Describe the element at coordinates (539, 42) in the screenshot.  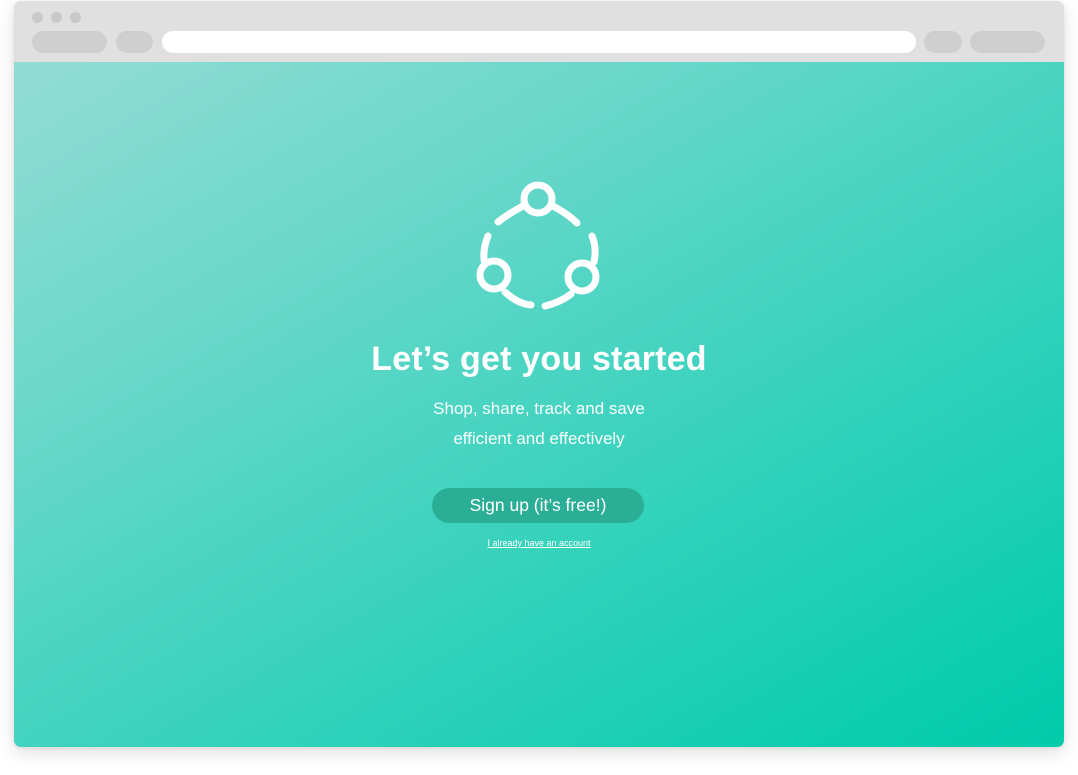
I see `address-bar` at that location.